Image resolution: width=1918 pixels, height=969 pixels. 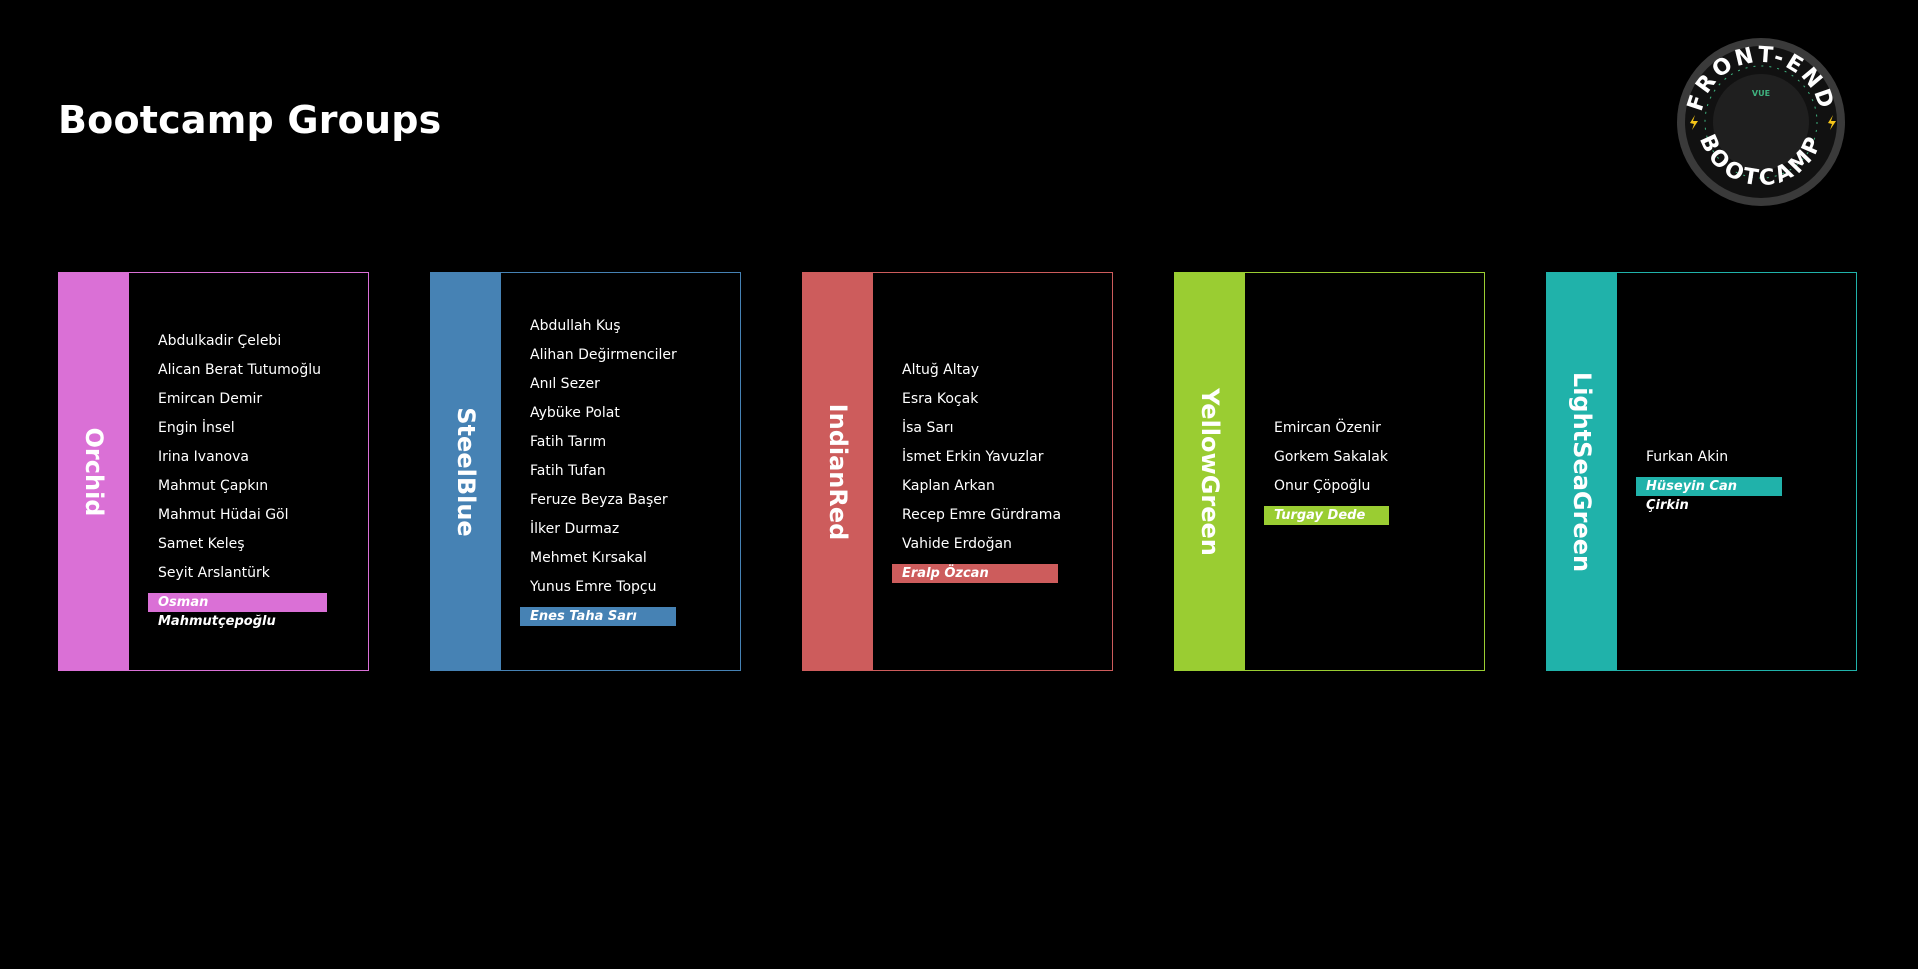 What do you see at coordinates (575, 413) in the screenshot?
I see `member-name: Aybüke Polat` at bounding box center [575, 413].